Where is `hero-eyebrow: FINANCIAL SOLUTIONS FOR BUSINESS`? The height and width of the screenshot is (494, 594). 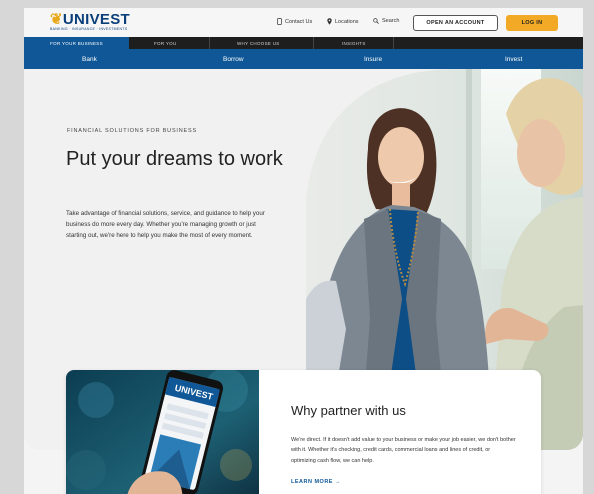 hero-eyebrow: FINANCIAL SOLUTIONS FOR BUSINESS is located at coordinates (132, 131).